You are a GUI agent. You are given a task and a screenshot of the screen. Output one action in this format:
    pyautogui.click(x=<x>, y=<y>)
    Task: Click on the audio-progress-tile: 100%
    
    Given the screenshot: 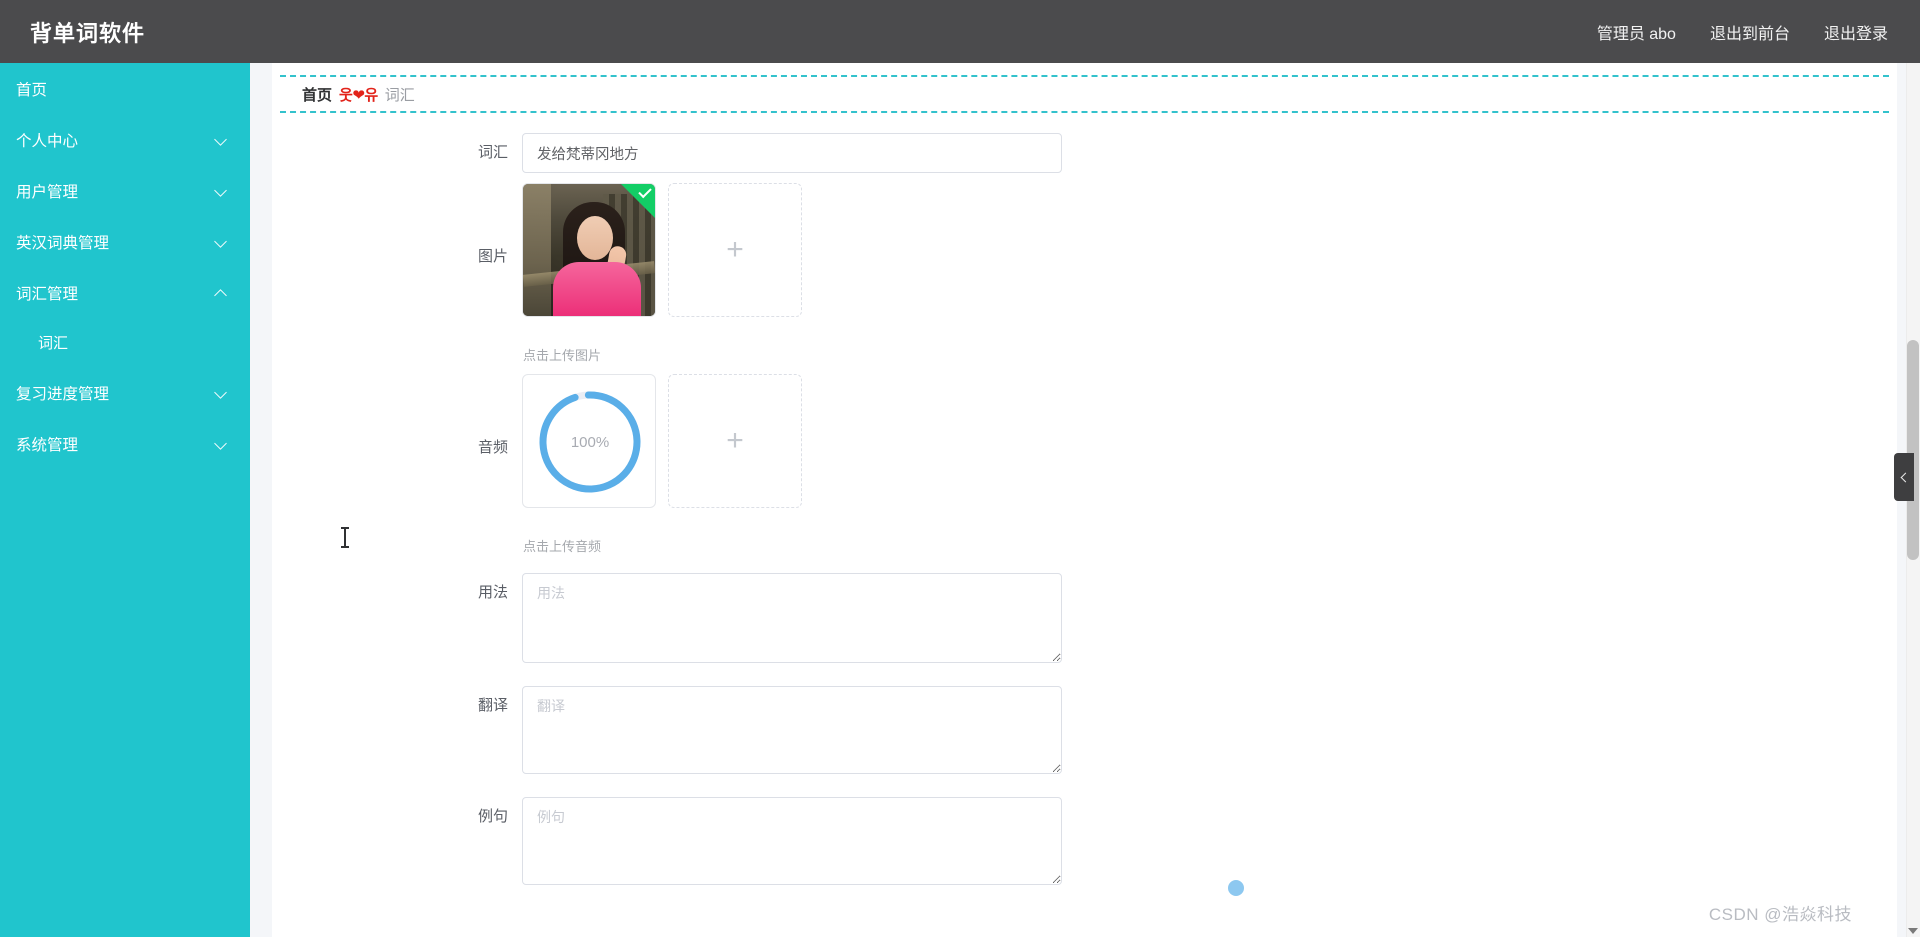 What is the action you would take?
    pyautogui.click(x=589, y=441)
    